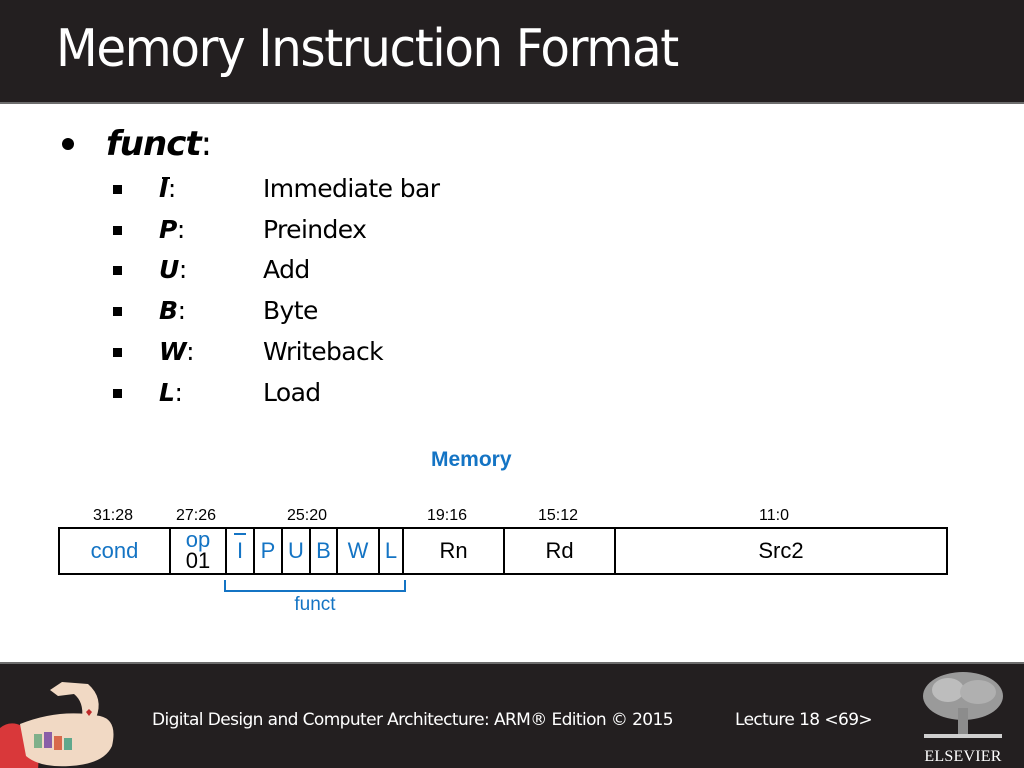 The width and height of the screenshot is (1024, 768). Describe the element at coordinates (163, 188) in the screenshot. I see `key-letter-overbar: I` at that location.